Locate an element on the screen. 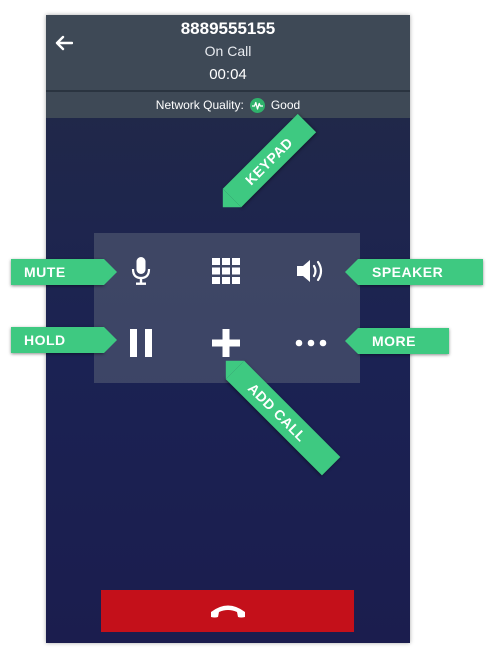  mute-button is located at coordinates (141, 271).